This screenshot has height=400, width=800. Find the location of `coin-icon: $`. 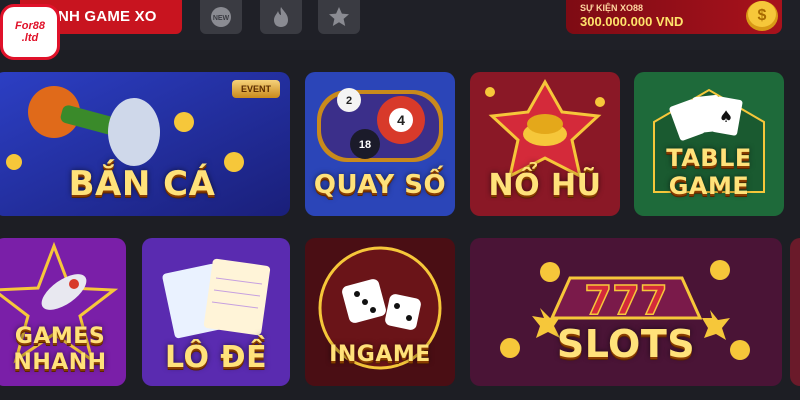

coin-icon: $ is located at coordinates (762, 16).